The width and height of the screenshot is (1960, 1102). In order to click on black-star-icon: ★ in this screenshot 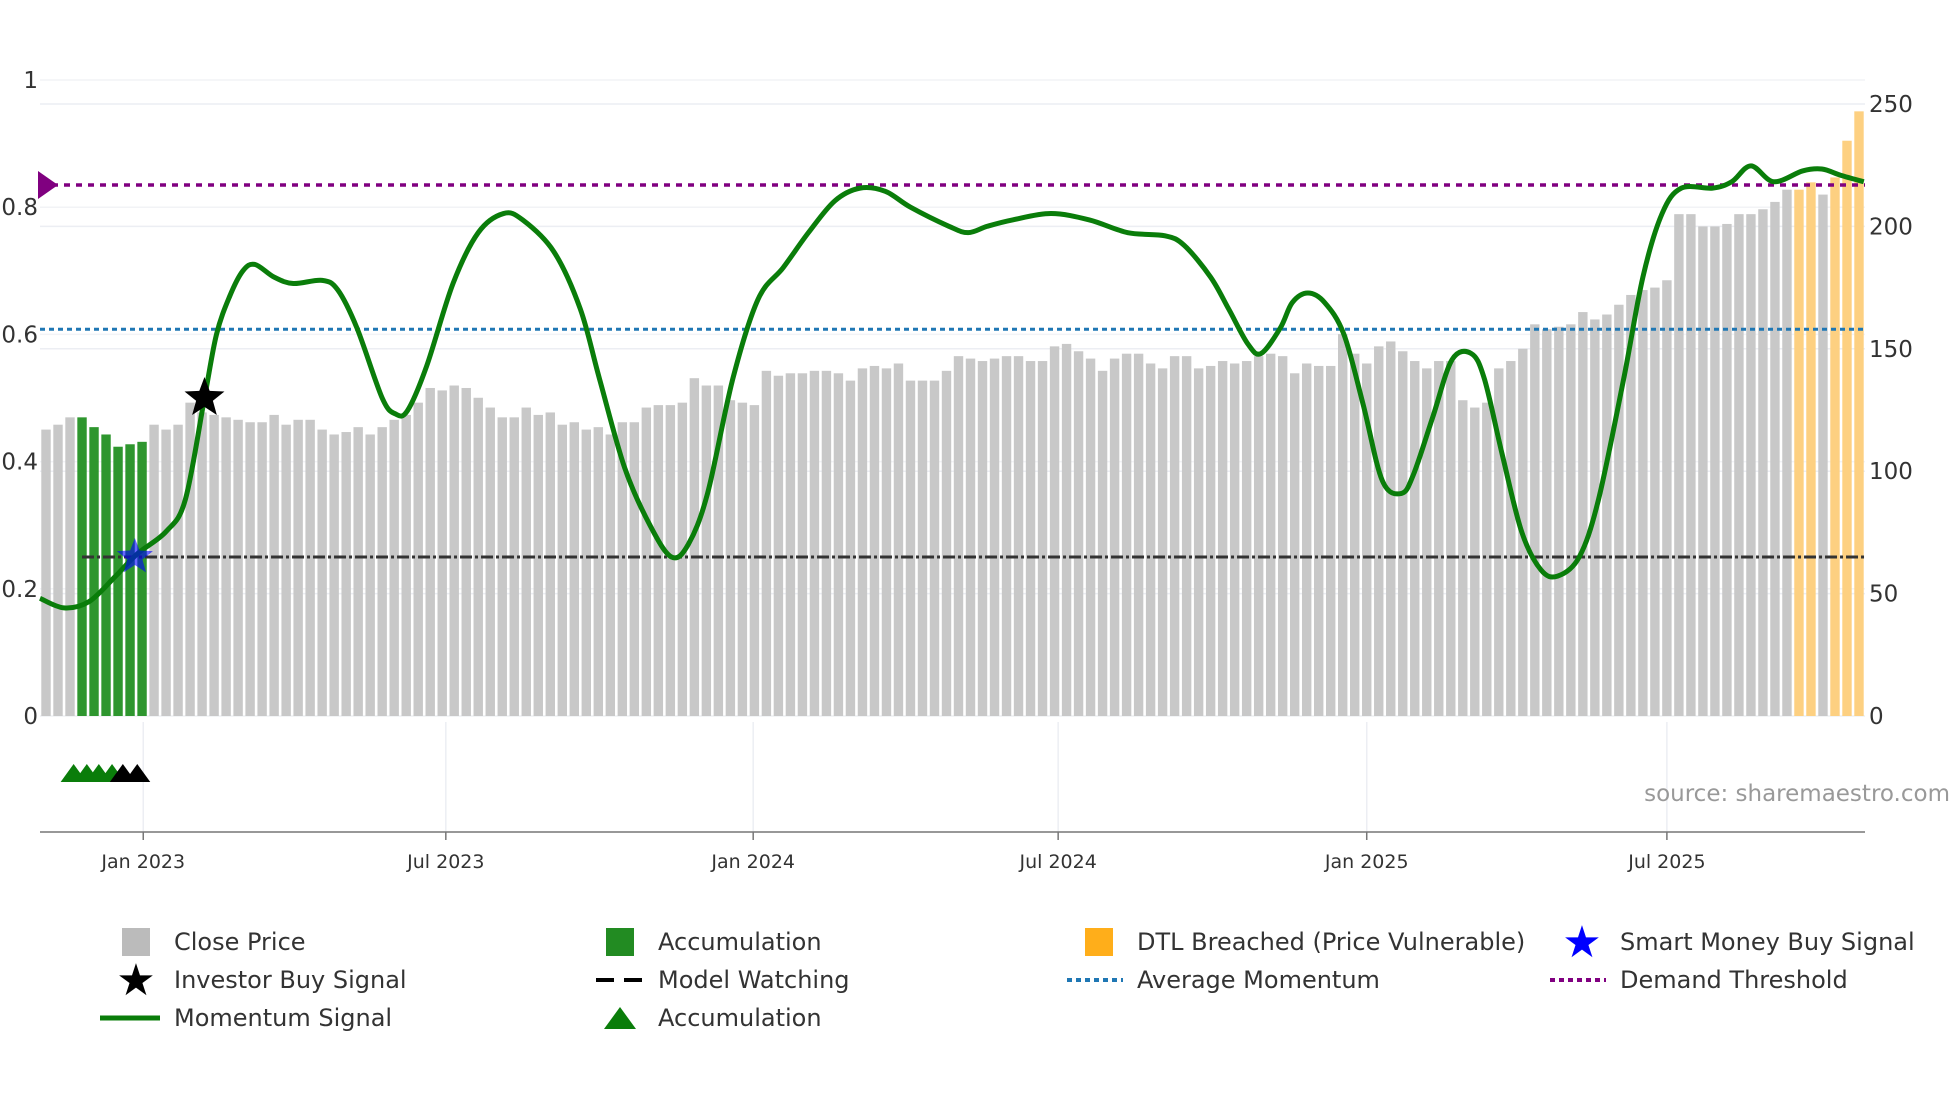, I will do `click(136, 980)`.